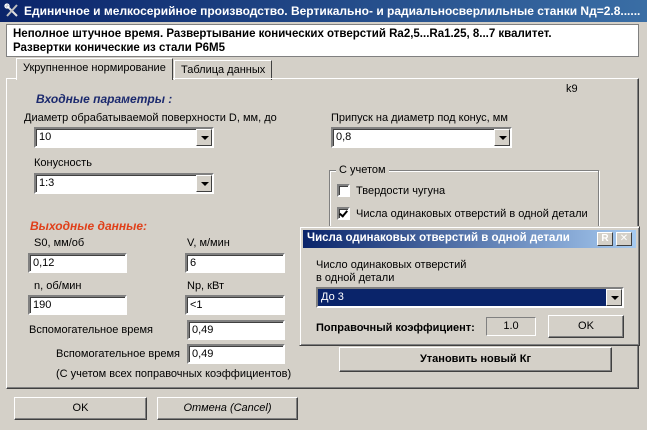 The height and width of the screenshot is (430, 647). What do you see at coordinates (362, 170) in the screenshot?
I see `considering-group-title: С учетом` at bounding box center [362, 170].